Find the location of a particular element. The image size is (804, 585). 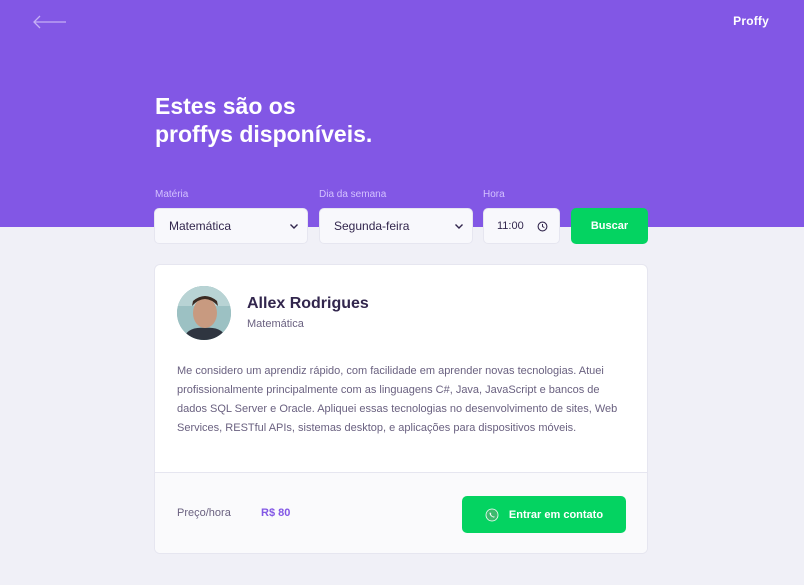

search-button: Buscar is located at coordinates (609, 226).